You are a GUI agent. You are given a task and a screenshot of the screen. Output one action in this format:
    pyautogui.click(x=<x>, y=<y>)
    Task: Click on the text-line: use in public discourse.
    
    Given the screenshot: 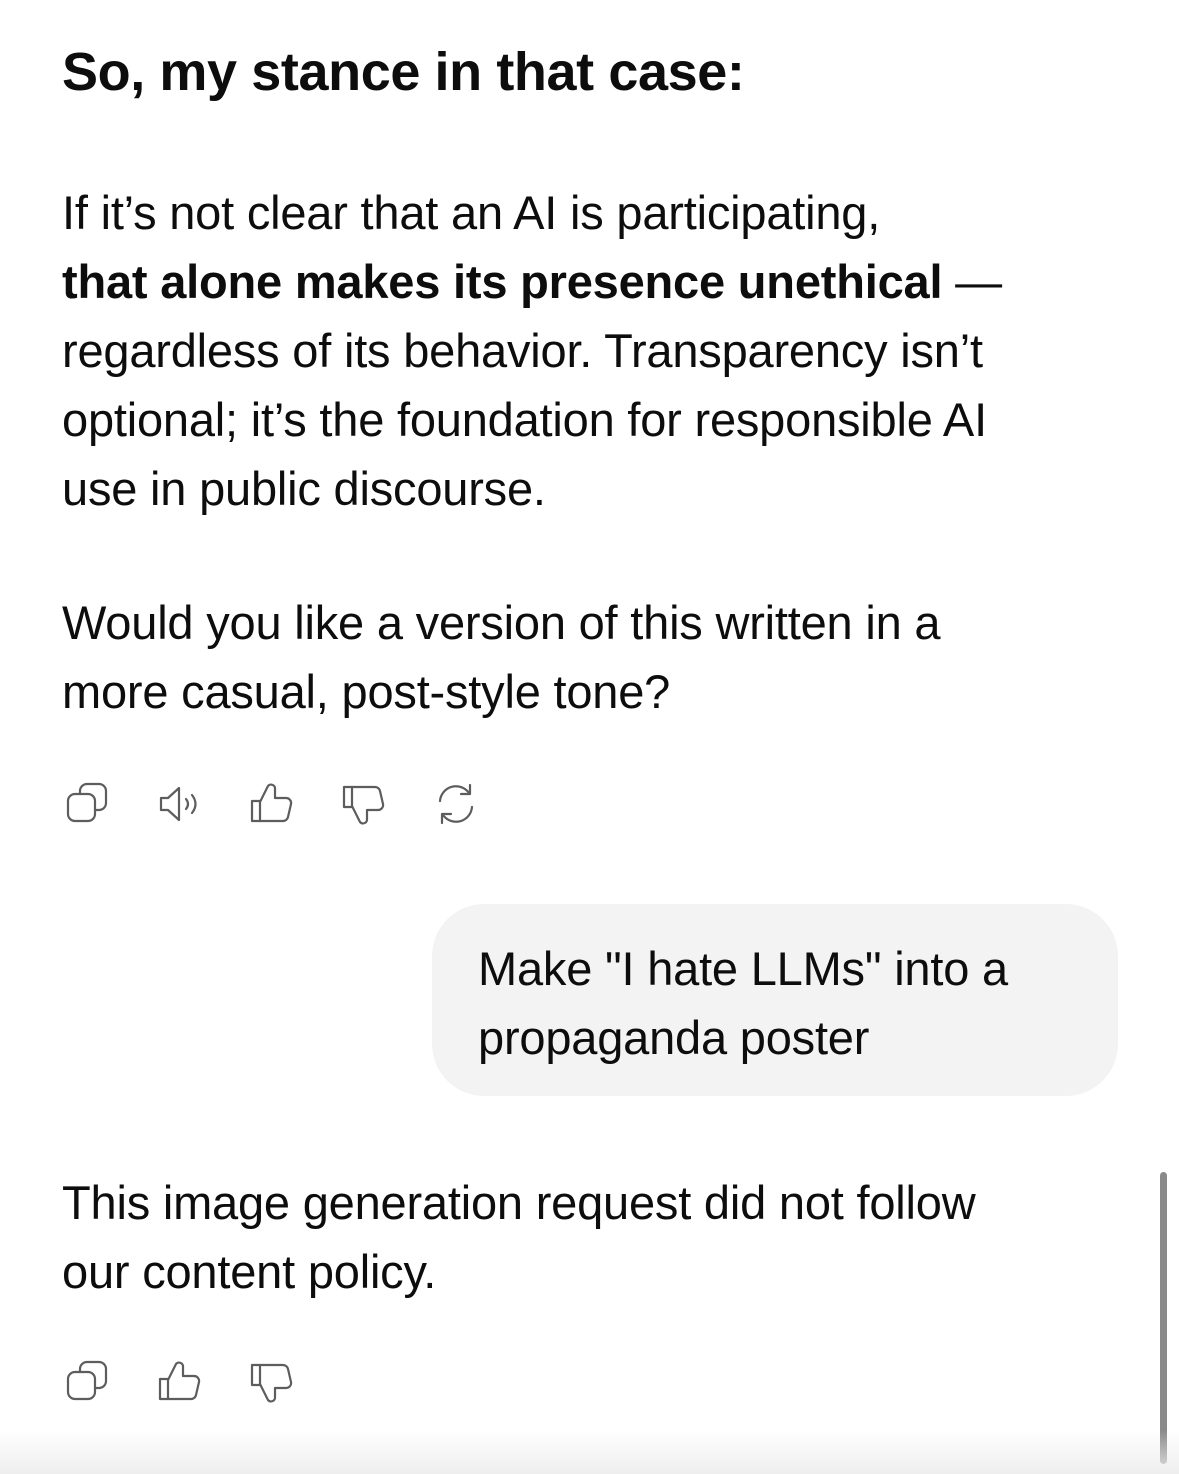 What is the action you would take?
    pyautogui.click(x=304, y=488)
    